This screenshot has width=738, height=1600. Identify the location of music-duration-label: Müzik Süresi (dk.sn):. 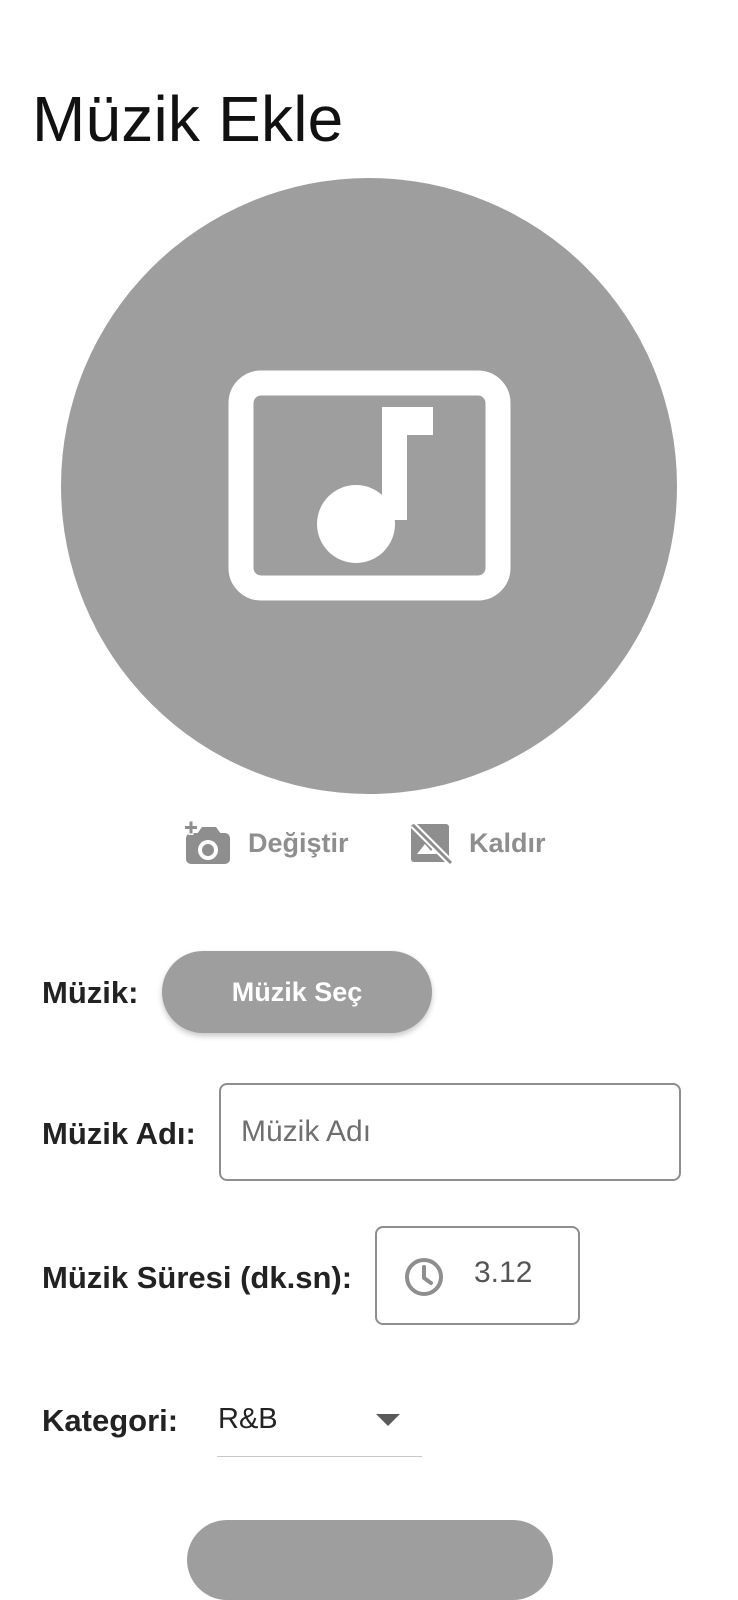
(197, 1277).